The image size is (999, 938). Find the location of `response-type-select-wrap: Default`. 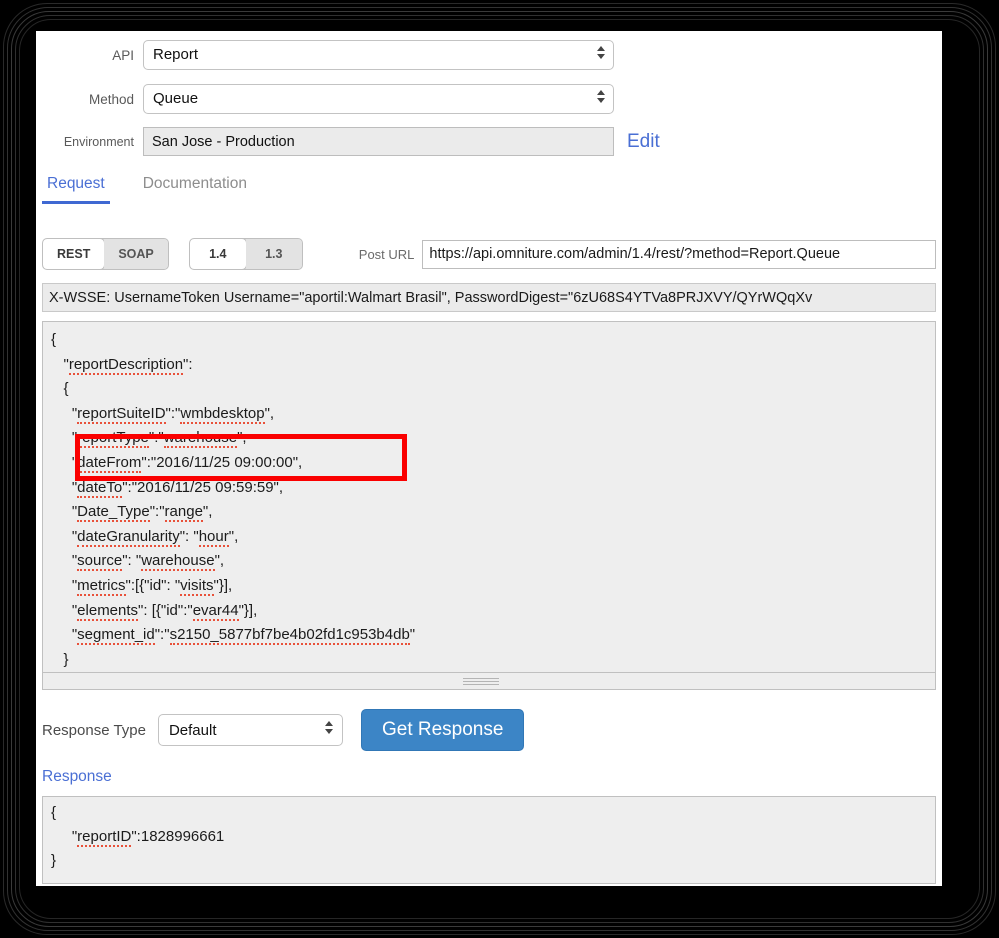

response-type-select-wrap: Default is located at coordinates (250, 730).